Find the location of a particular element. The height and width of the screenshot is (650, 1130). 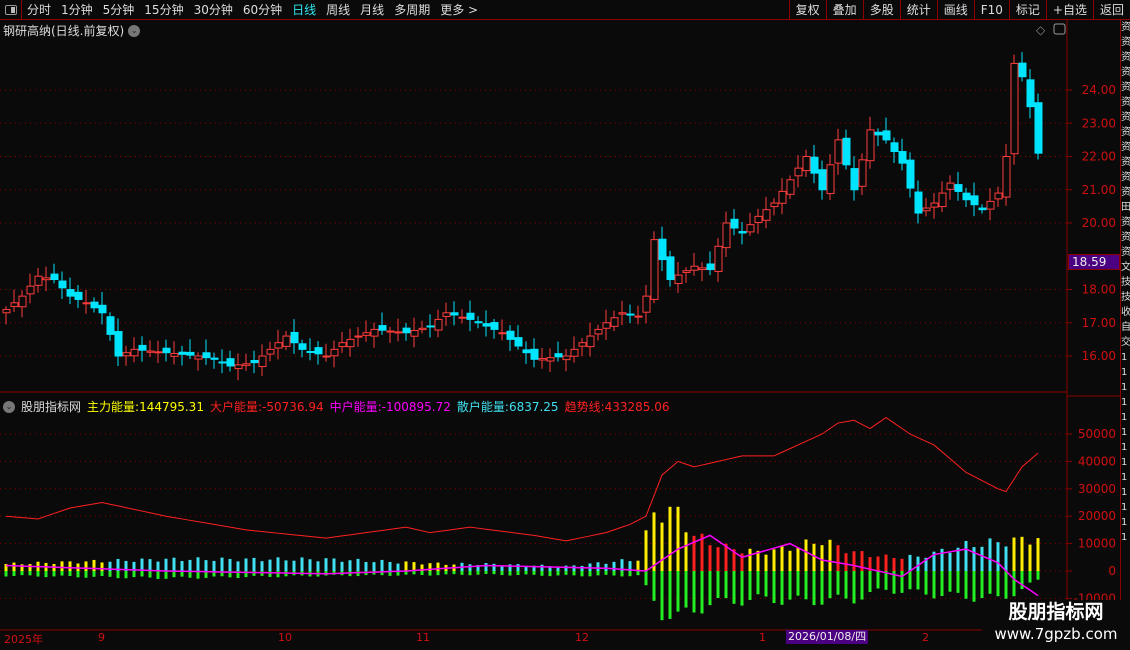

x-axis-label: 9 is located at coordinates (101, 637).